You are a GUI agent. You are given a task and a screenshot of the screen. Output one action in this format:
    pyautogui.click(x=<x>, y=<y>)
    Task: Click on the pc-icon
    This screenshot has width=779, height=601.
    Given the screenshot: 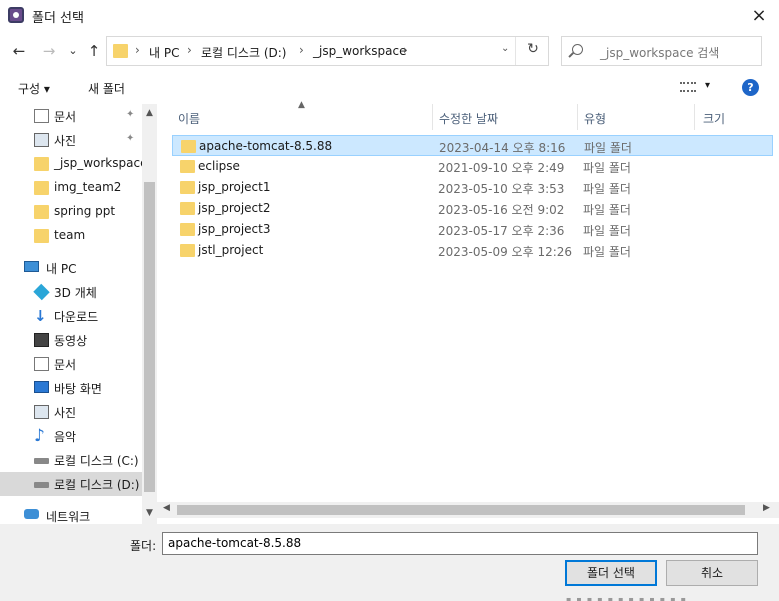 What is the action you would take?
    pyautogui.click(x=31, y=266)
    